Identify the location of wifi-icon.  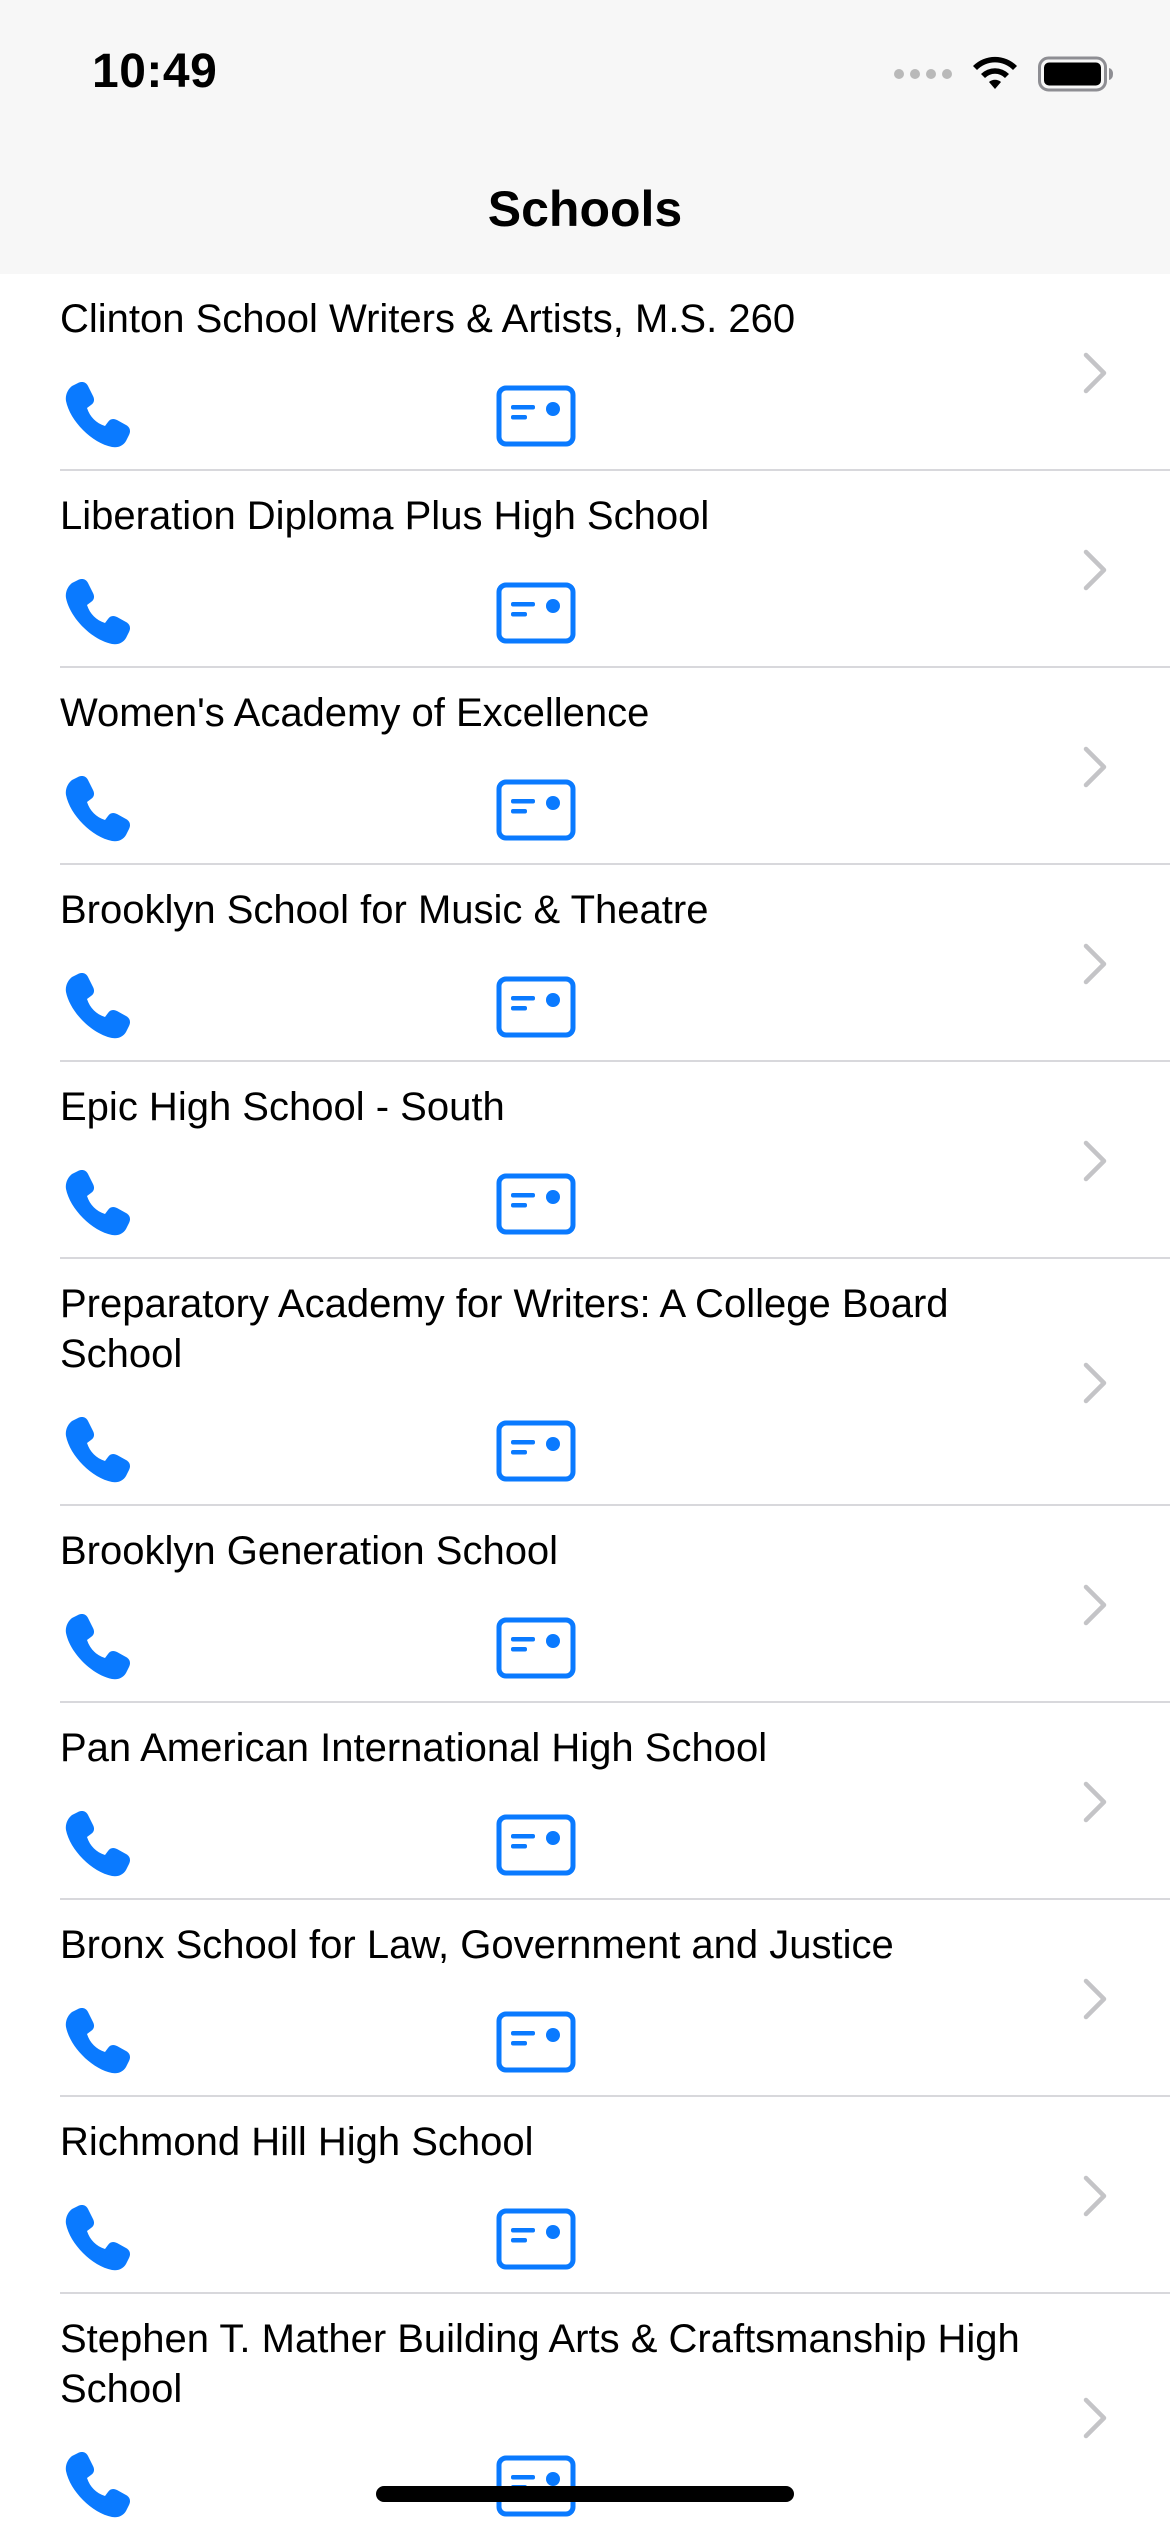
(995, 72).